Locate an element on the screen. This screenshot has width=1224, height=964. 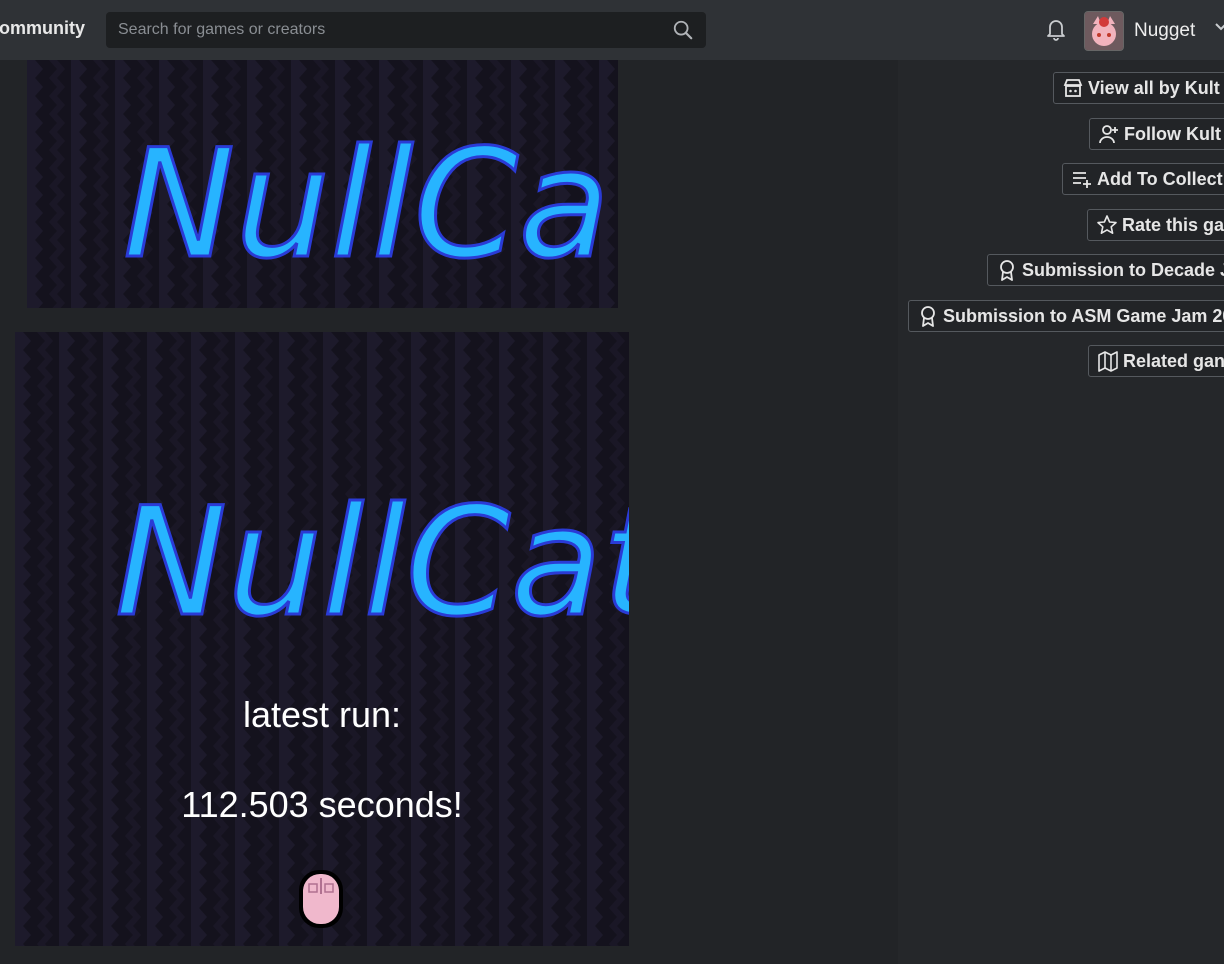
search-box is located at coordinates (406, 30).